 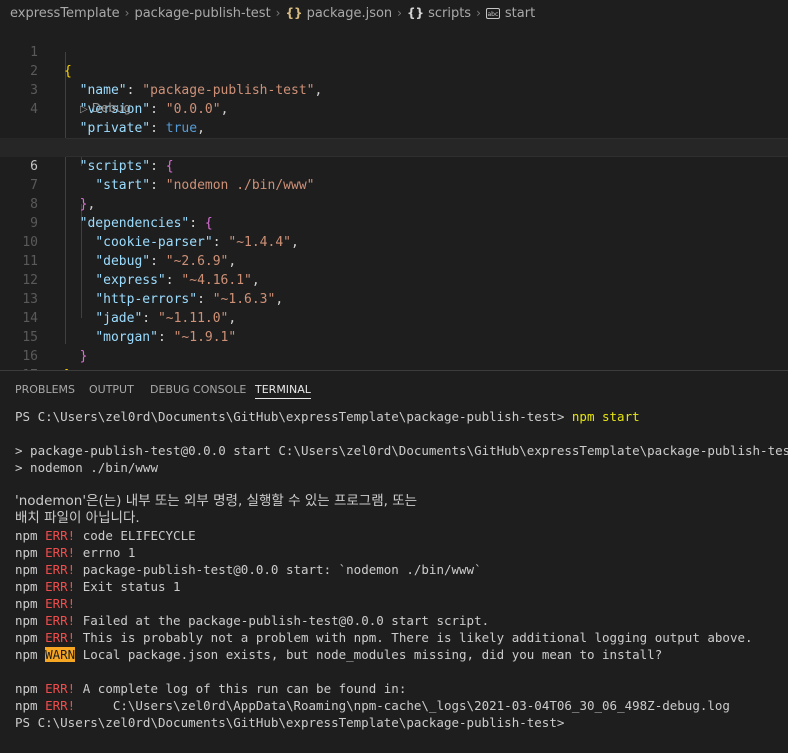 What do you see at coordinates (394, 365) in the screenshot?
I see `code-line: 17` at bounding box center [394, 365].